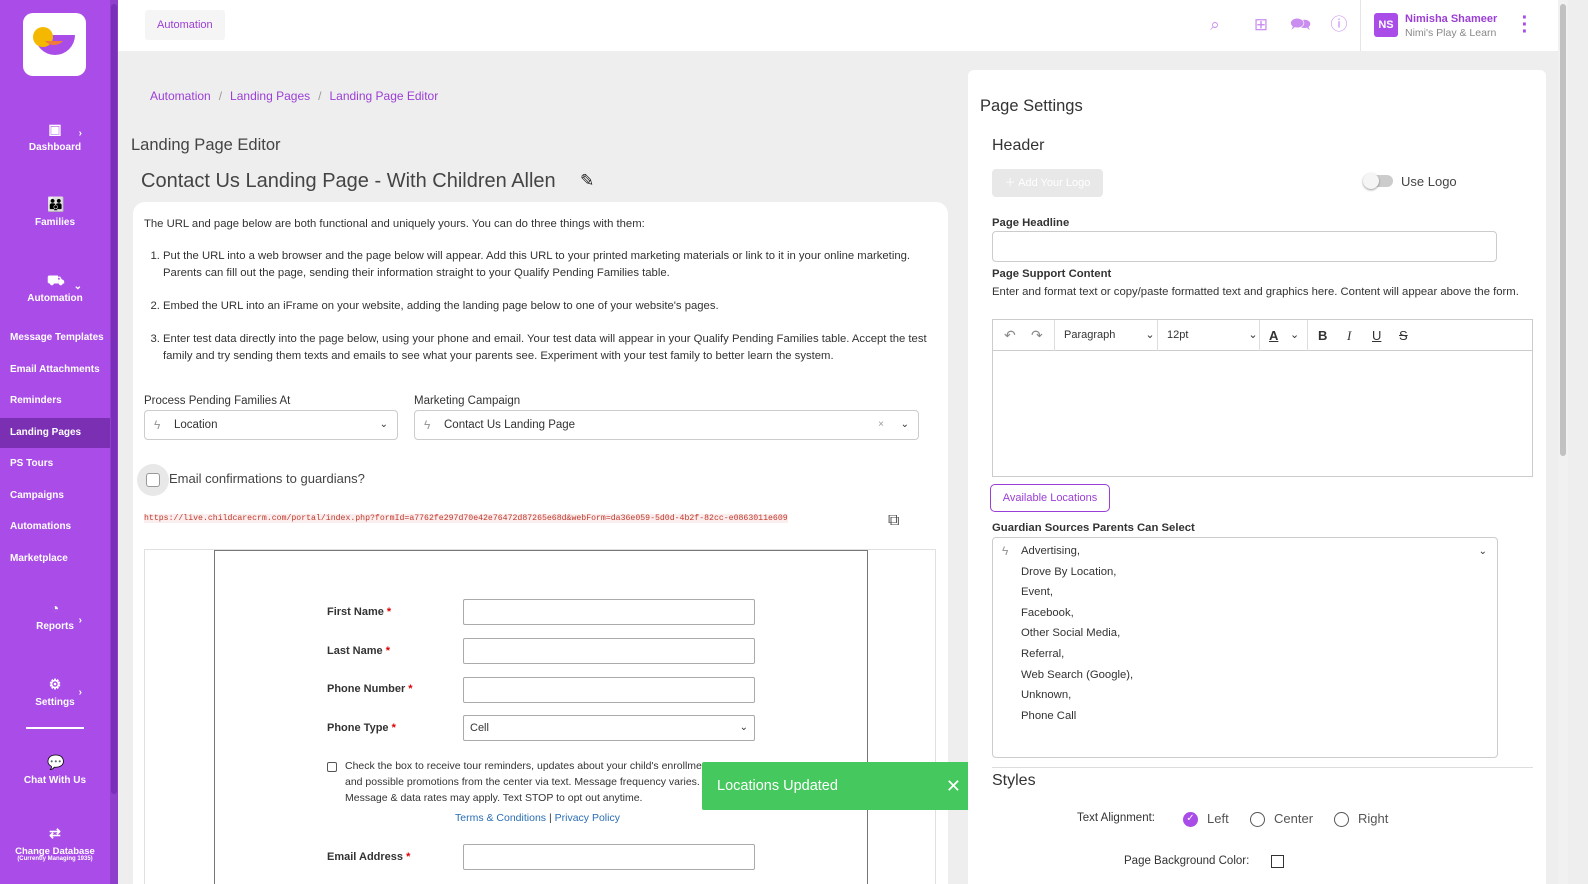  Describe the element at coordinates (1047, 183) in the screenshot. I see `add-logo-button: ＋ Add Your Logo` at that location.